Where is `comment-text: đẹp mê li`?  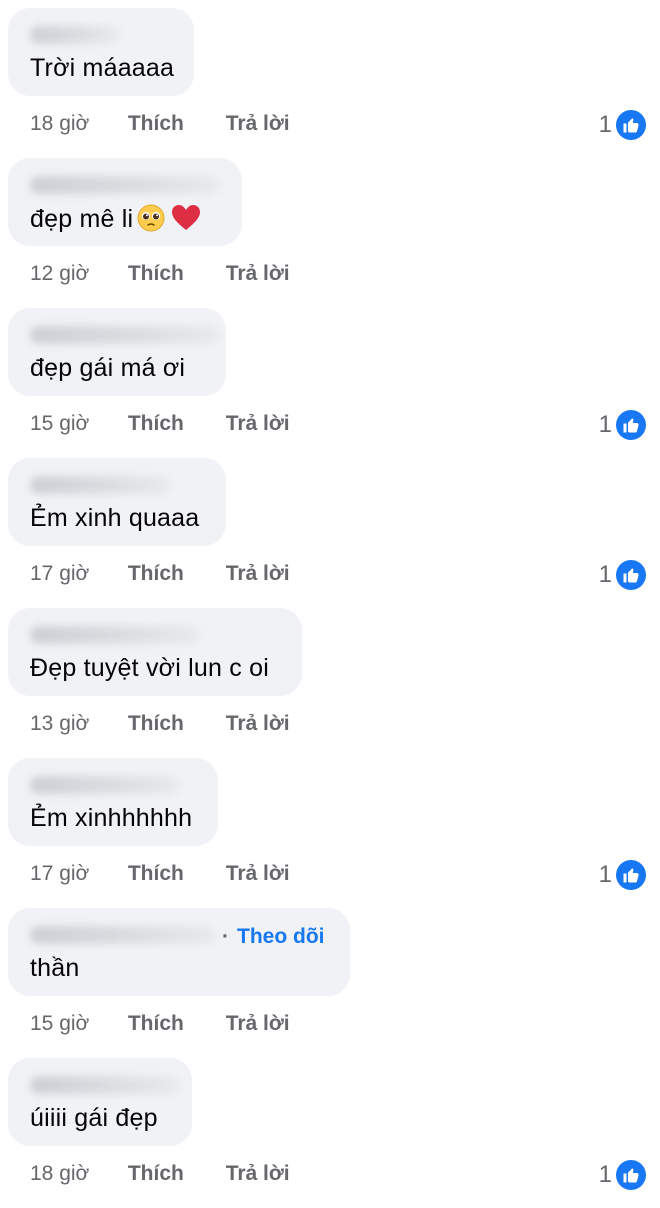 comment-text: đẹp mê li is located at coordinates (115, 219).